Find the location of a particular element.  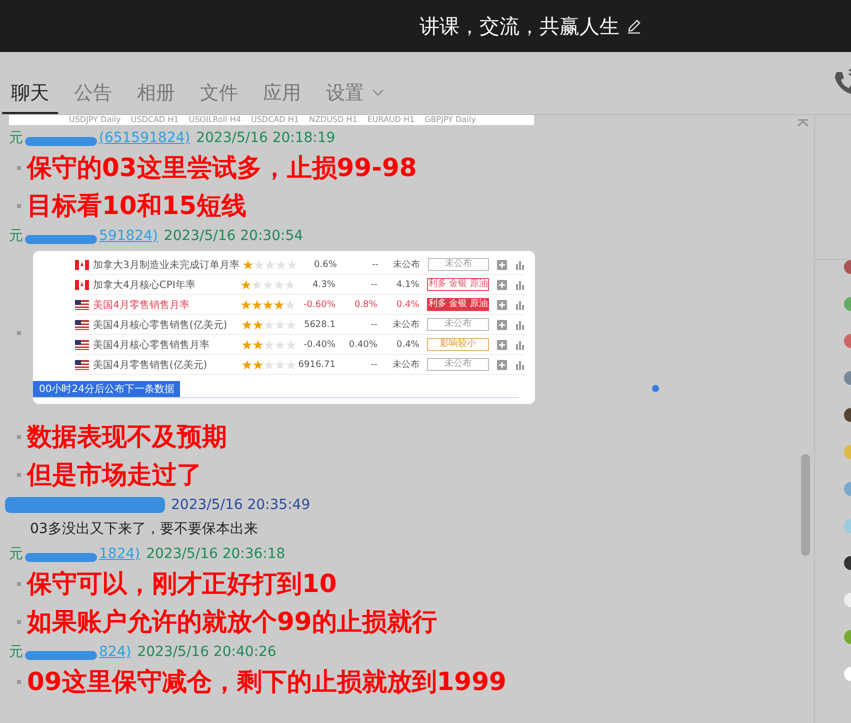

tab: 设置 is located at coordinates (355, 92).